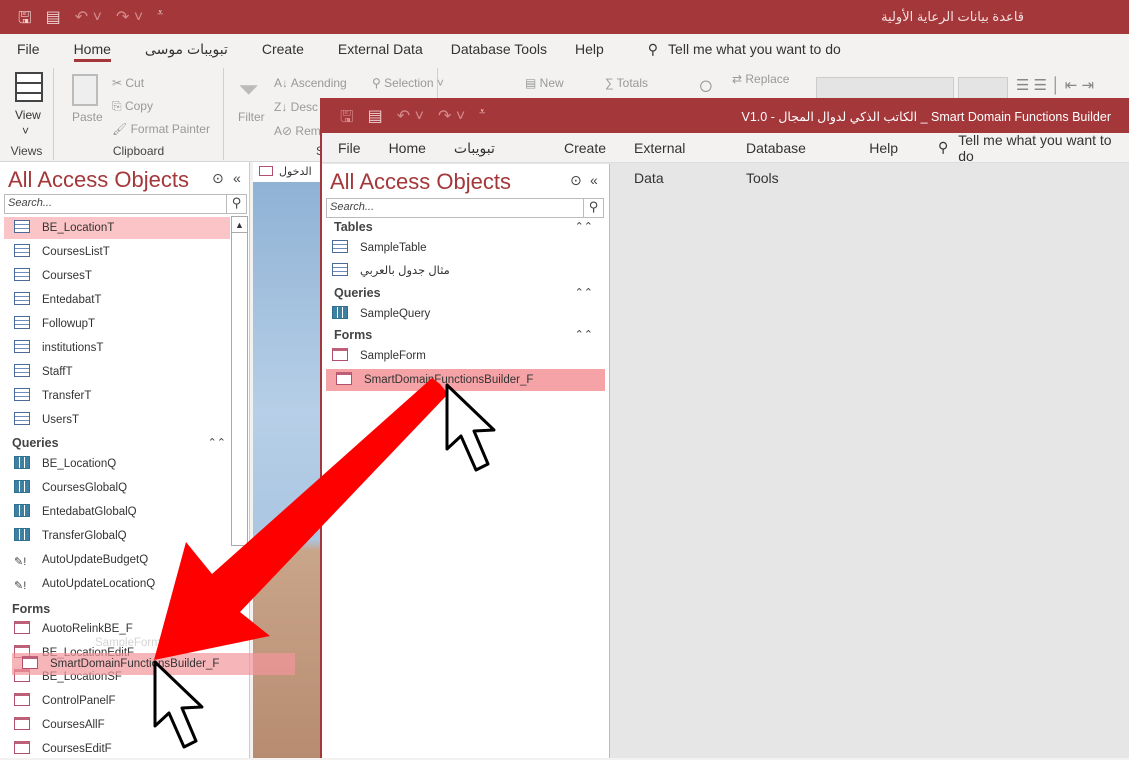  Describe the element at coordinates (286, 172) in the screenshot. I see `doc-tab-login: الدخول` at that location.